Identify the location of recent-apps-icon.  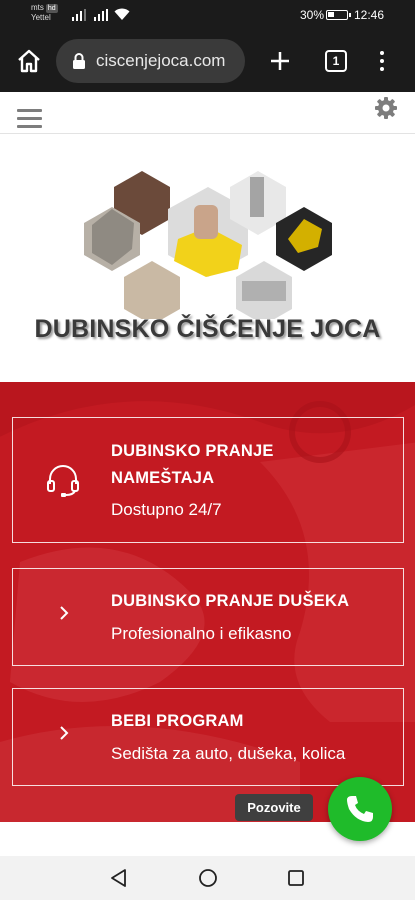
(296, 878).